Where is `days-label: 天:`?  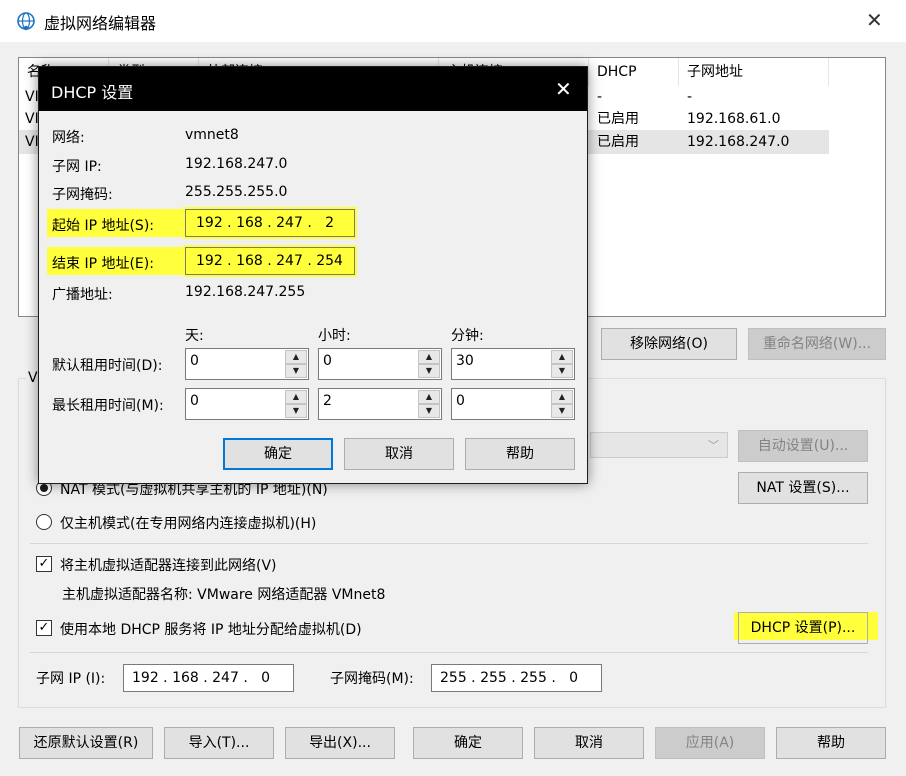
days-label: 天: is located at coordinates (194, 336).